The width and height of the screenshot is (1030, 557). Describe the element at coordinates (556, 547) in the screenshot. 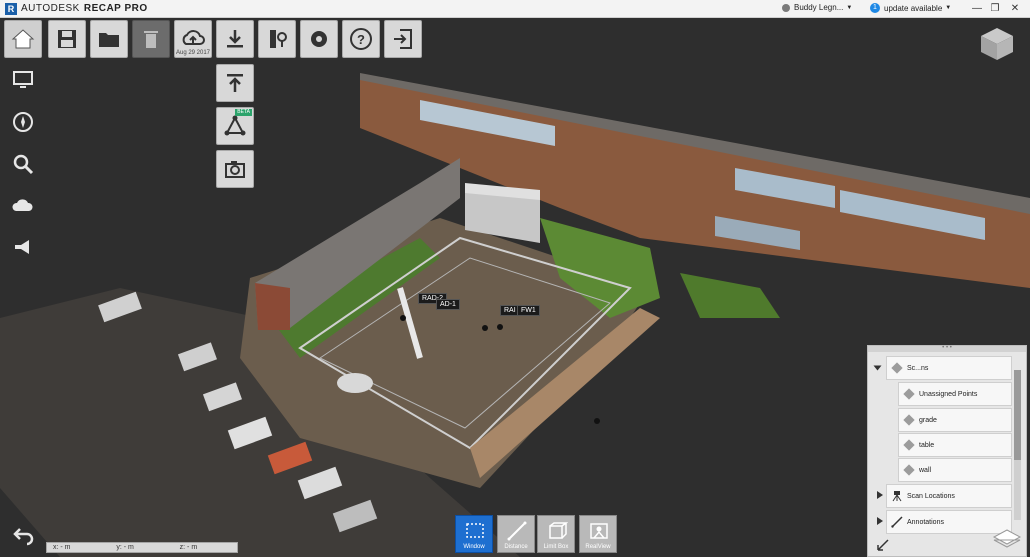

I see `limit-box-label: Limit Box` at that location.